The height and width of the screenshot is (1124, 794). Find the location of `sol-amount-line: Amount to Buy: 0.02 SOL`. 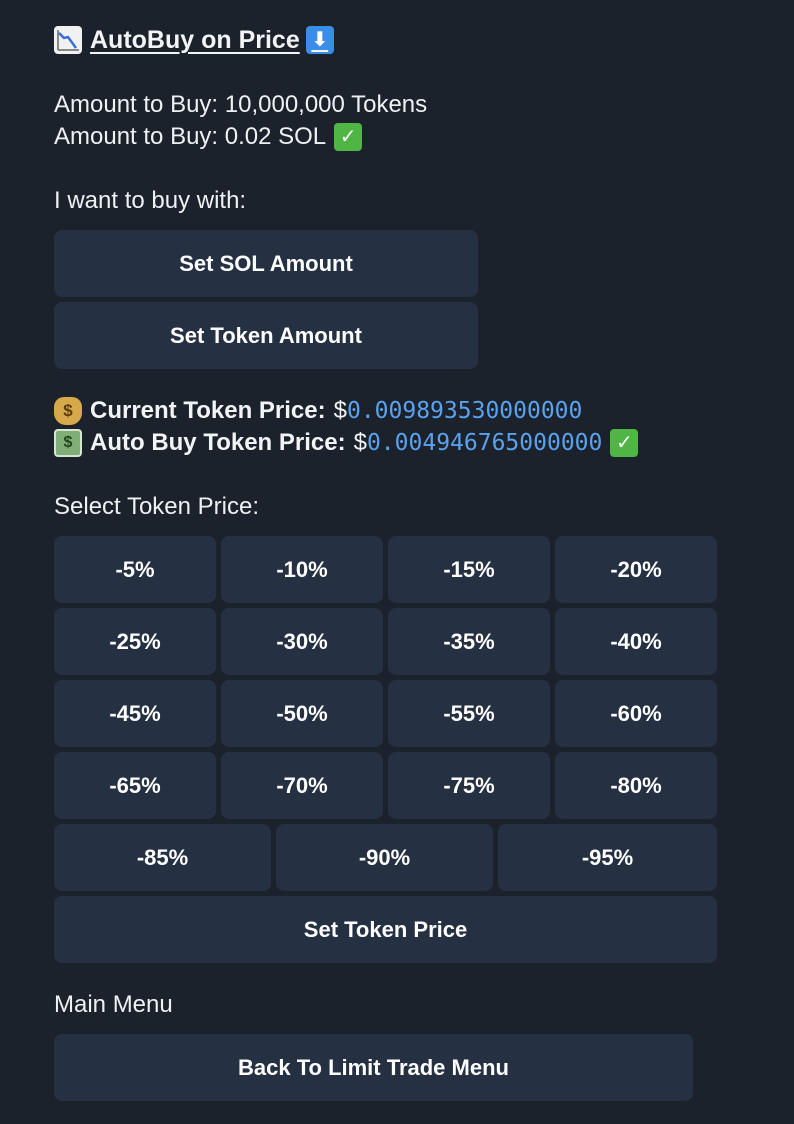

sol-amount-line: Amount to Buy: 0.02 SOL is located at coordinates (190, 136).